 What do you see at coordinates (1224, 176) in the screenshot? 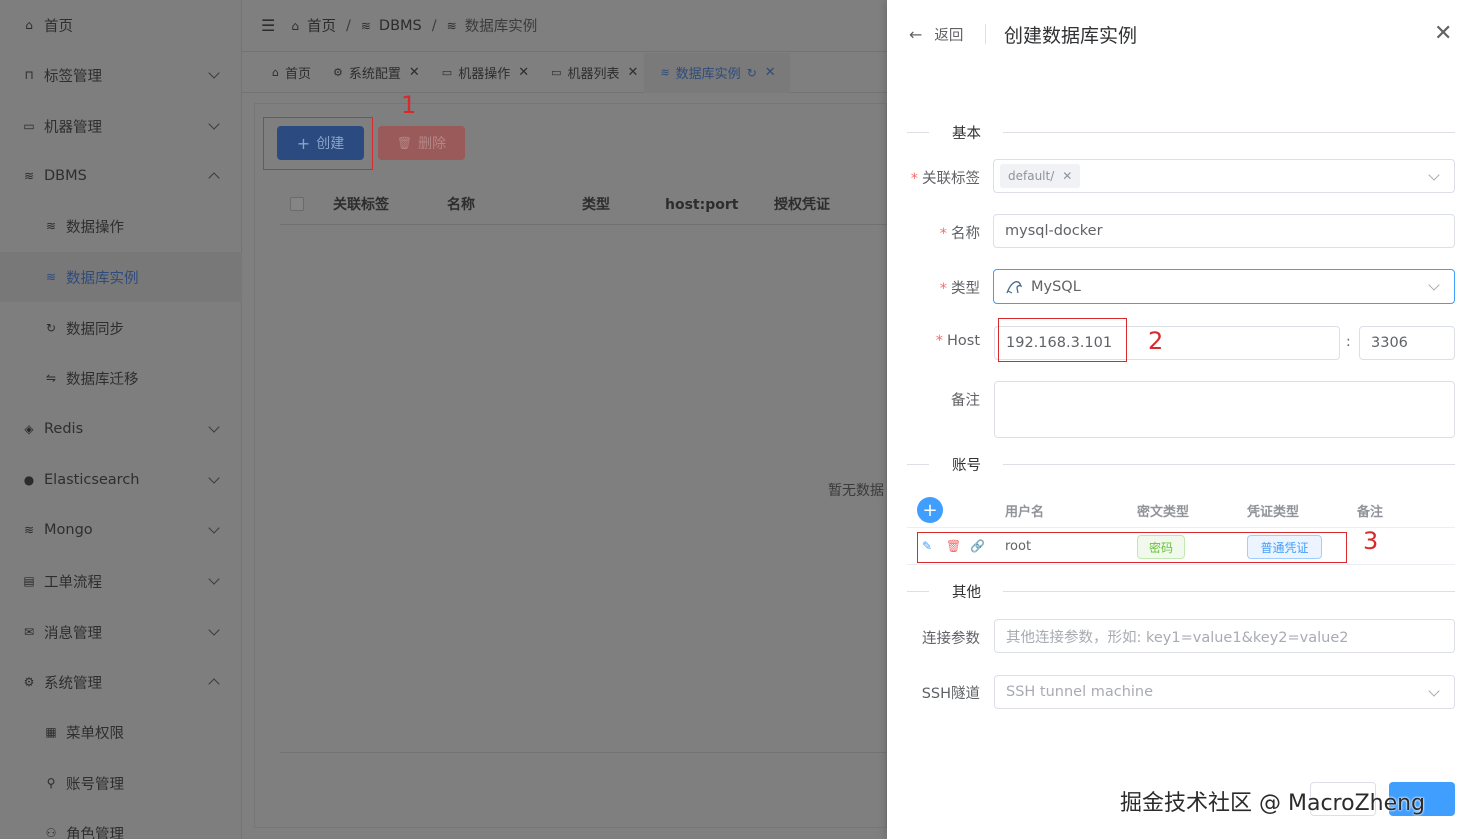
I see `tags-select: default/ ✕` at bounding box center [1224, 176].